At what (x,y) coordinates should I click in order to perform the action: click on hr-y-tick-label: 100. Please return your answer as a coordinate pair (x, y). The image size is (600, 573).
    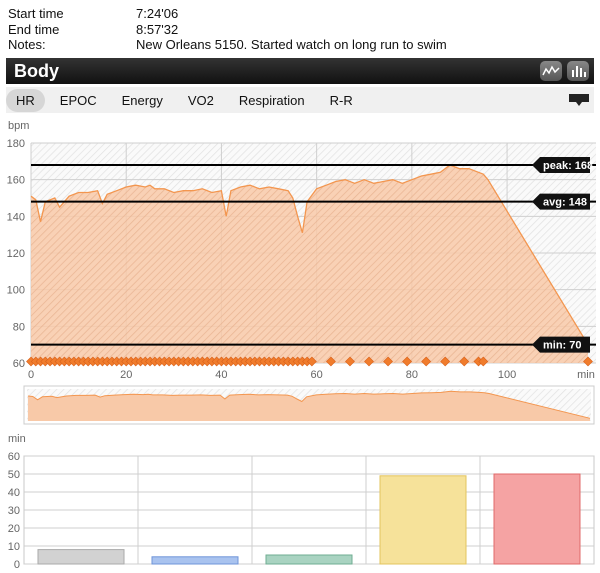
    Looking at the image, I should click on (16, 291).